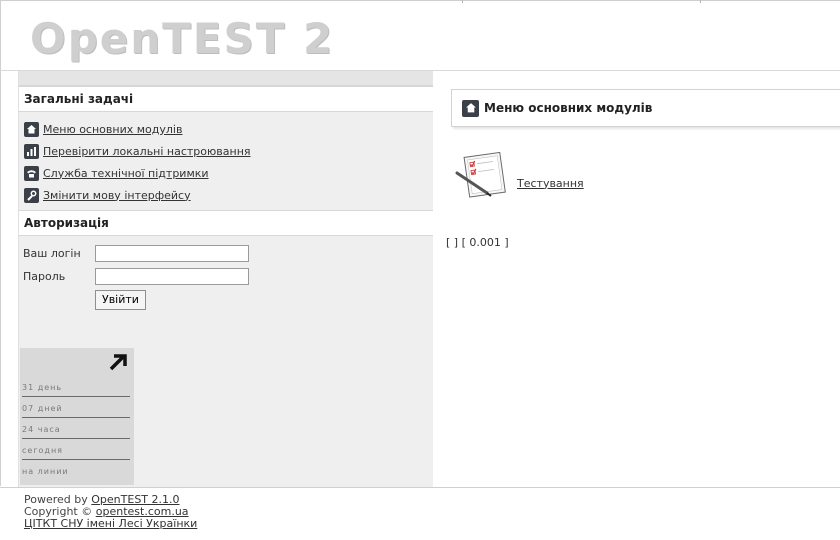 The image size is (840, 540). Describe the element at coordinates (147, 151) in the screenshot. I see `task-link-local-settings: Перевірити локальні настроювання` at that location.